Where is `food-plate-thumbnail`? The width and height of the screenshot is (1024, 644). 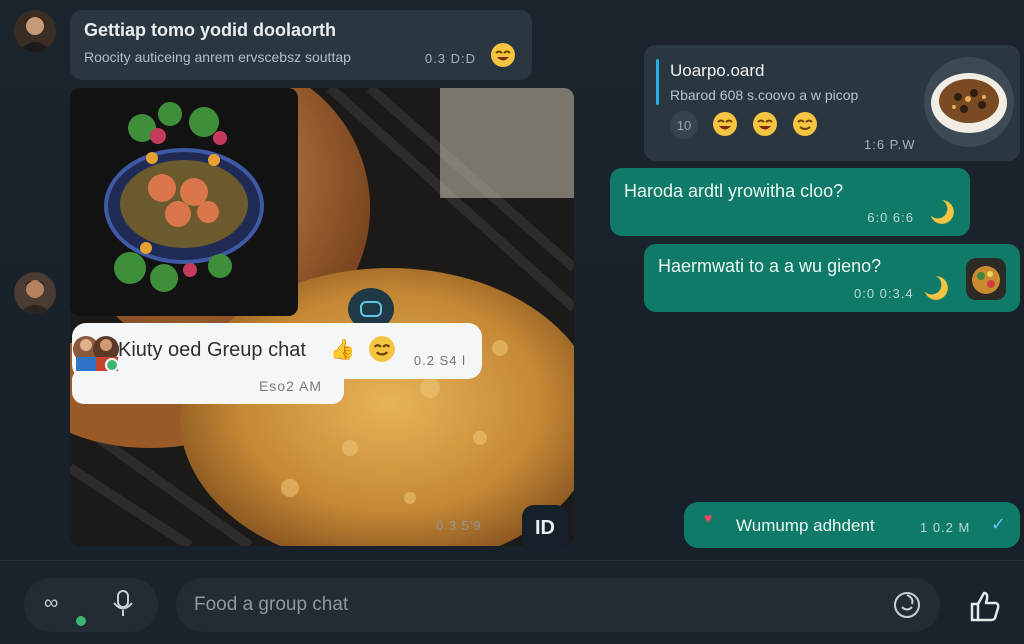 food-plate-thumbnail is located at coordinates (969, 102).